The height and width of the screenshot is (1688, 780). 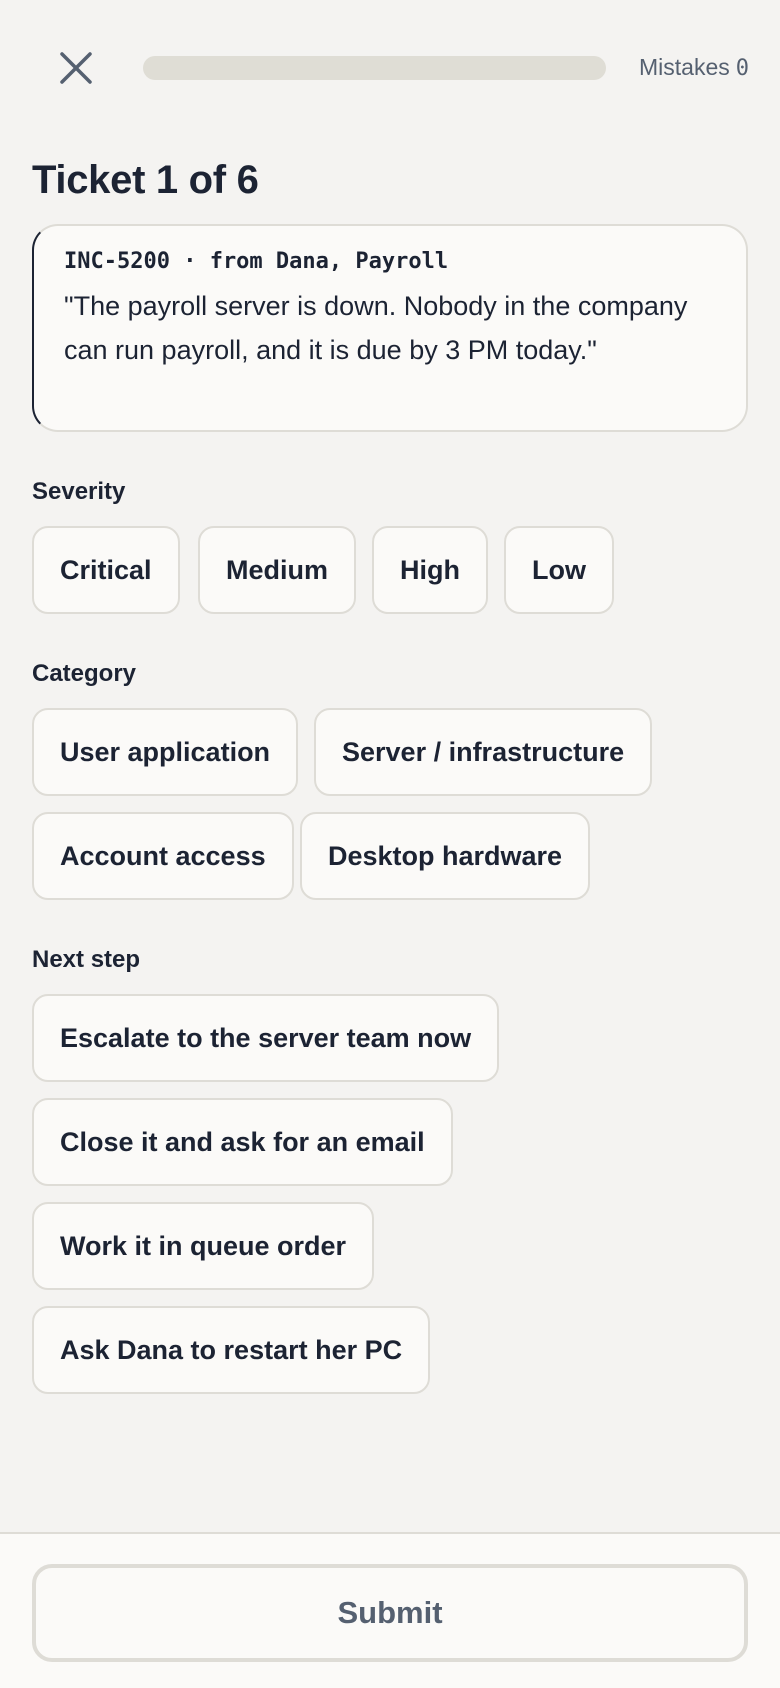 I want to click on severity-label: Severity, so click(x=79, y=491).